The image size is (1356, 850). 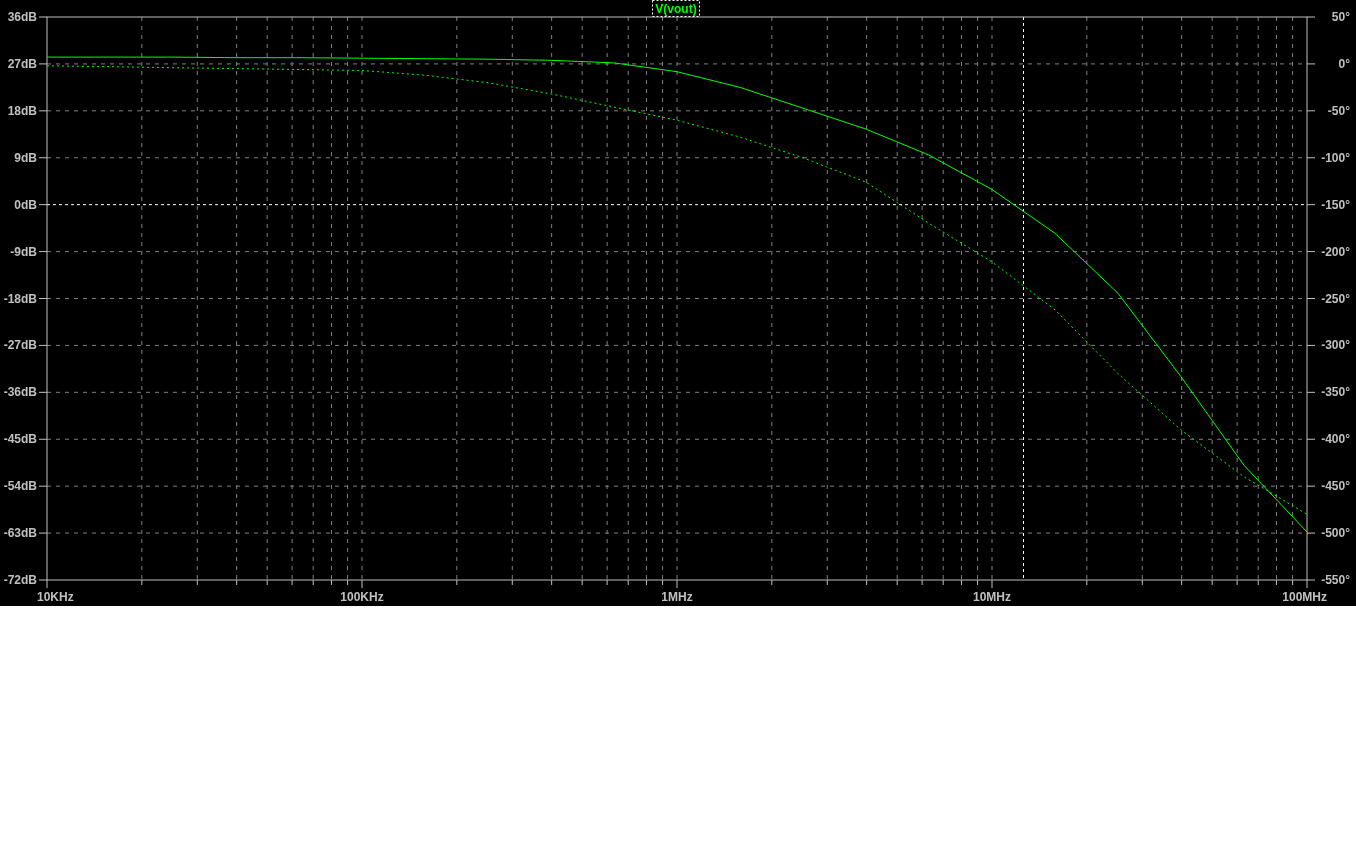 I want to click on axis-label: -350°, so click(x=1335, y=392).